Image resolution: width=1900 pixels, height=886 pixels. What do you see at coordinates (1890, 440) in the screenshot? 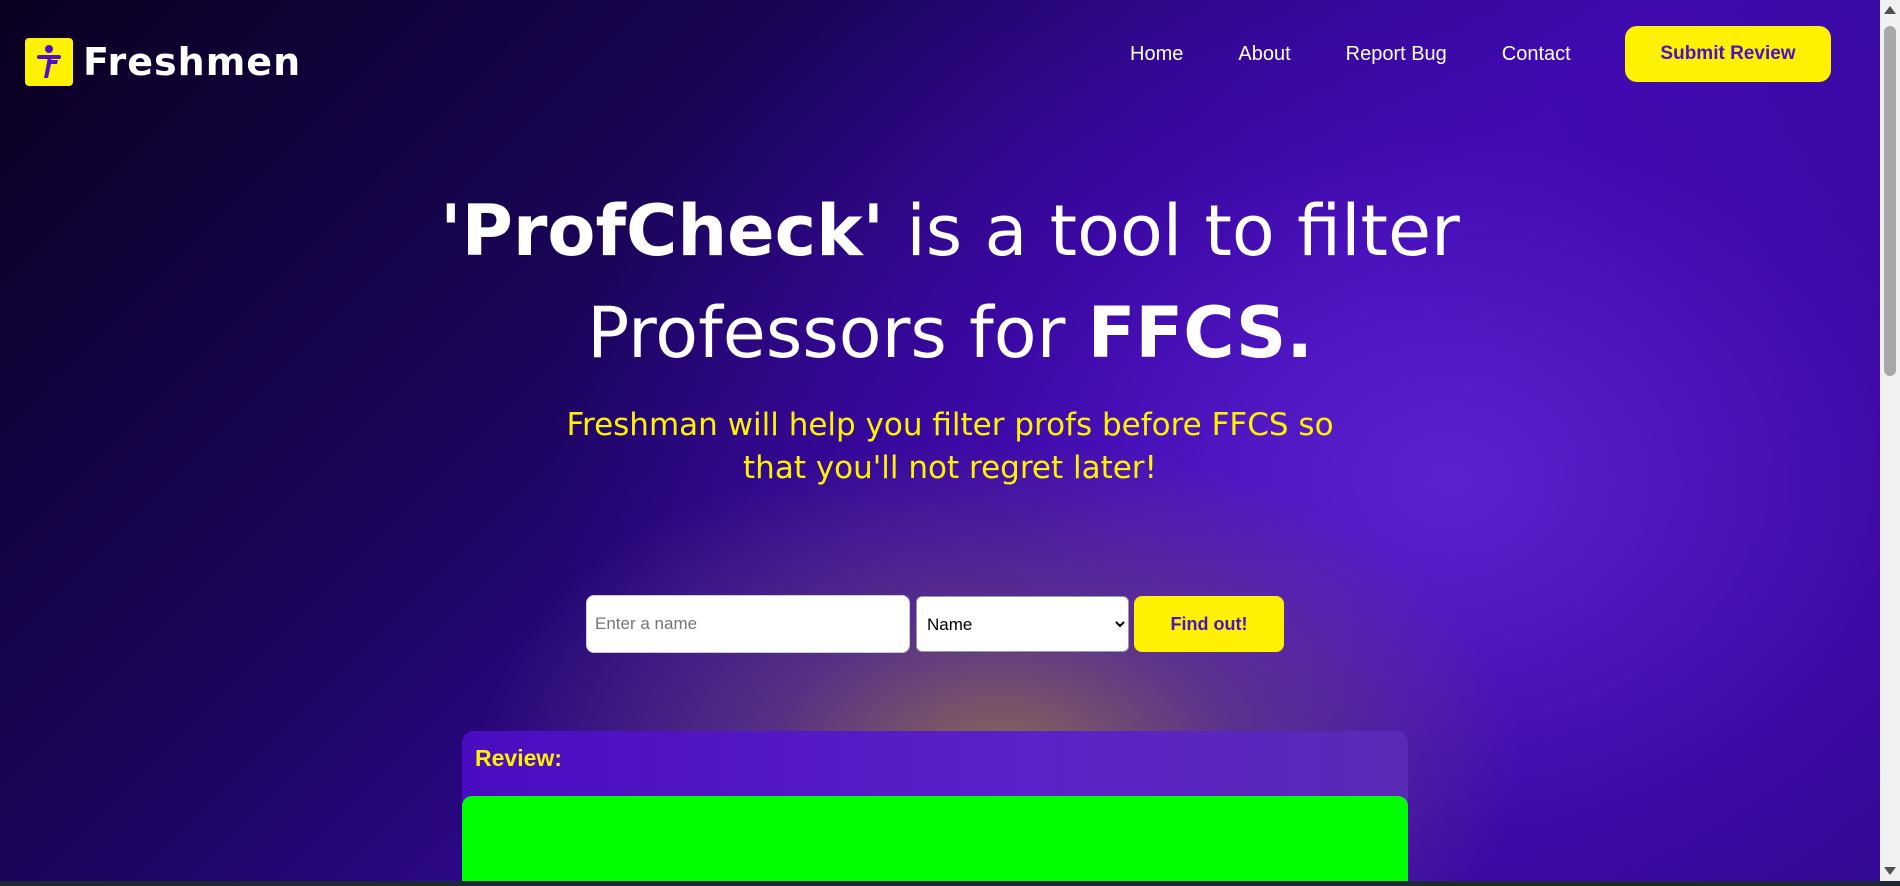
I see `page-scrollbar` at bounding box center [1890, 440].